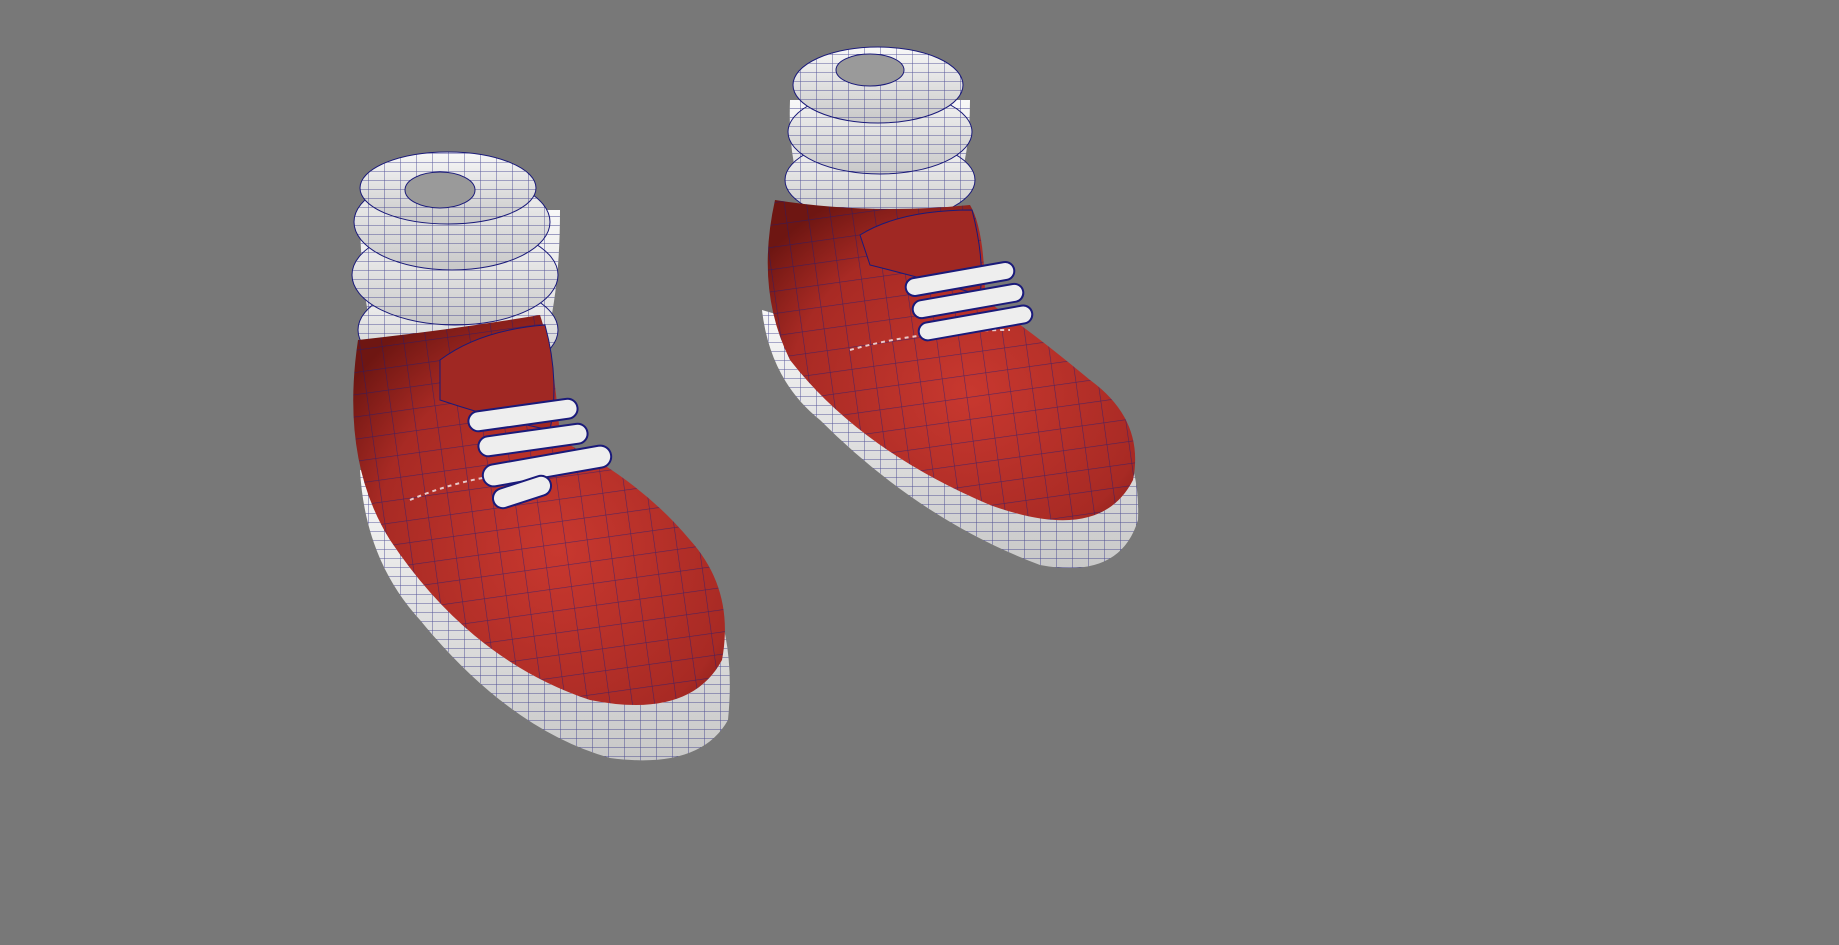 Image resolution: width=1839 pixels, height=945 pixels. What do you see at coordinates (539, 510) in the screenshot?
I see `left-upper` at bounding box center [539, 510].